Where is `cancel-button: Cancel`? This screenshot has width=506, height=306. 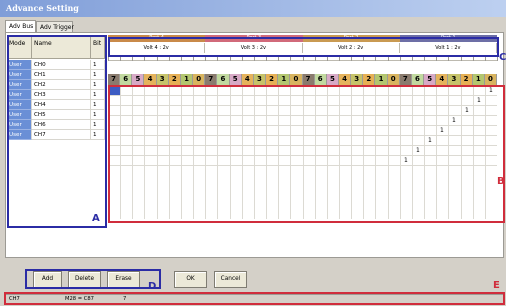 cancel-button: Cancel is located at coordinates (230, 279).